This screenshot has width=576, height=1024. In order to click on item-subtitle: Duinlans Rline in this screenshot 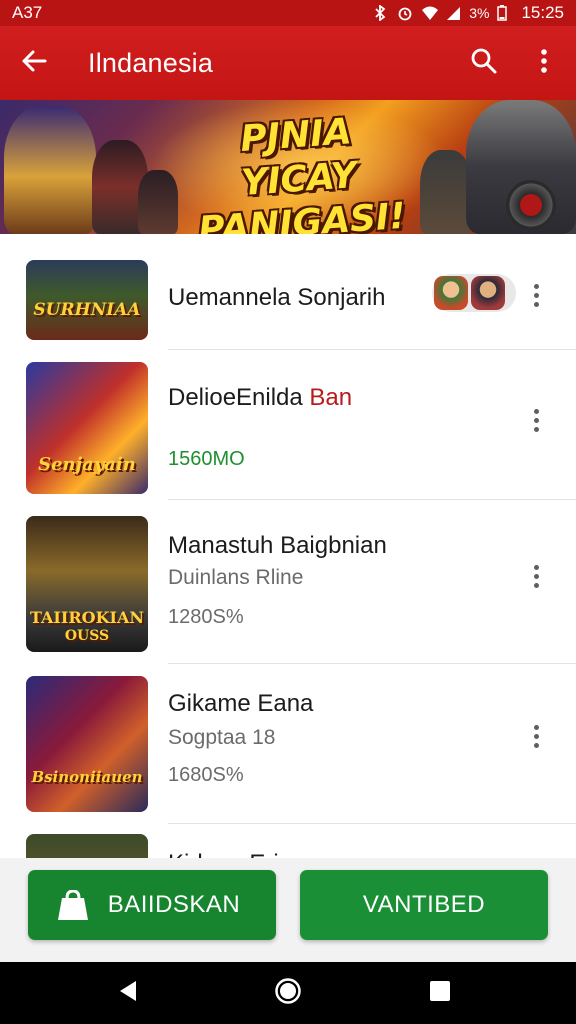, I will do `click(236, 577)`.